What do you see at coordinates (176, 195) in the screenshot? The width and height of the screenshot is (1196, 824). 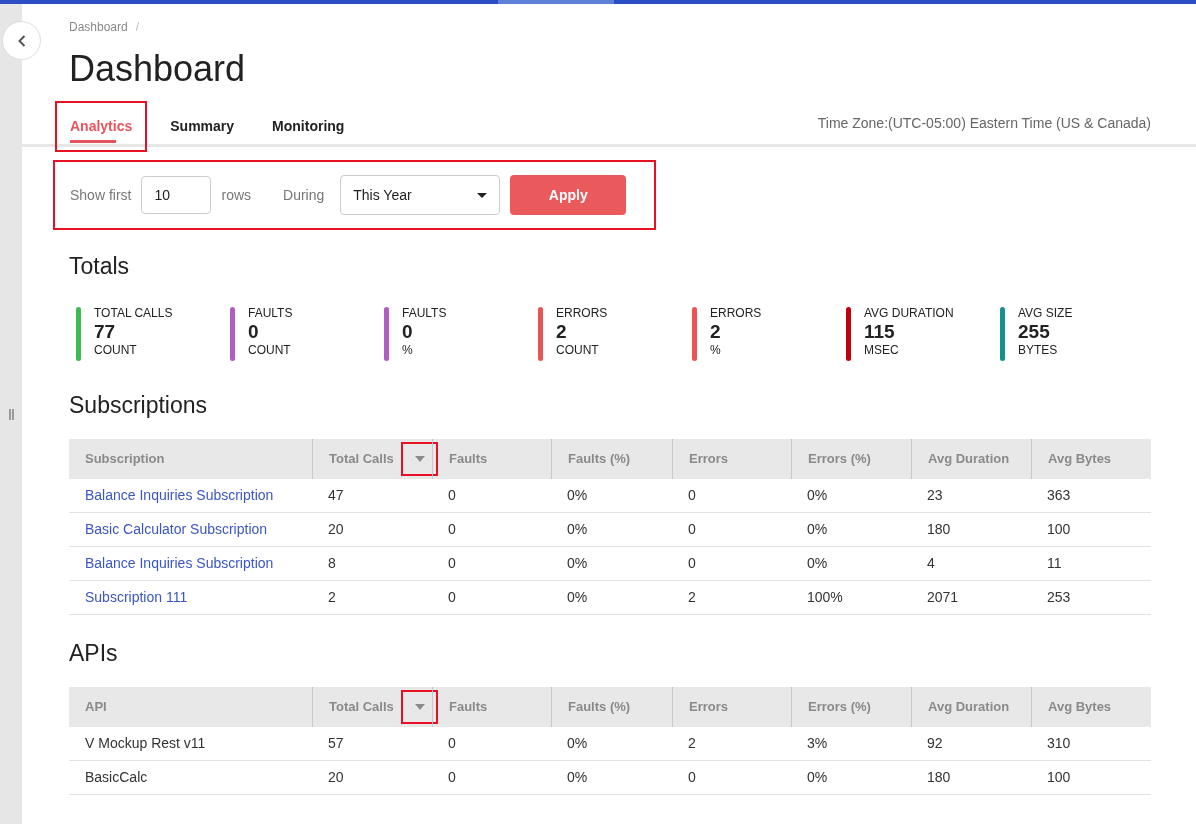 I see `rows-input: 10` at bounding box center [176, 195].